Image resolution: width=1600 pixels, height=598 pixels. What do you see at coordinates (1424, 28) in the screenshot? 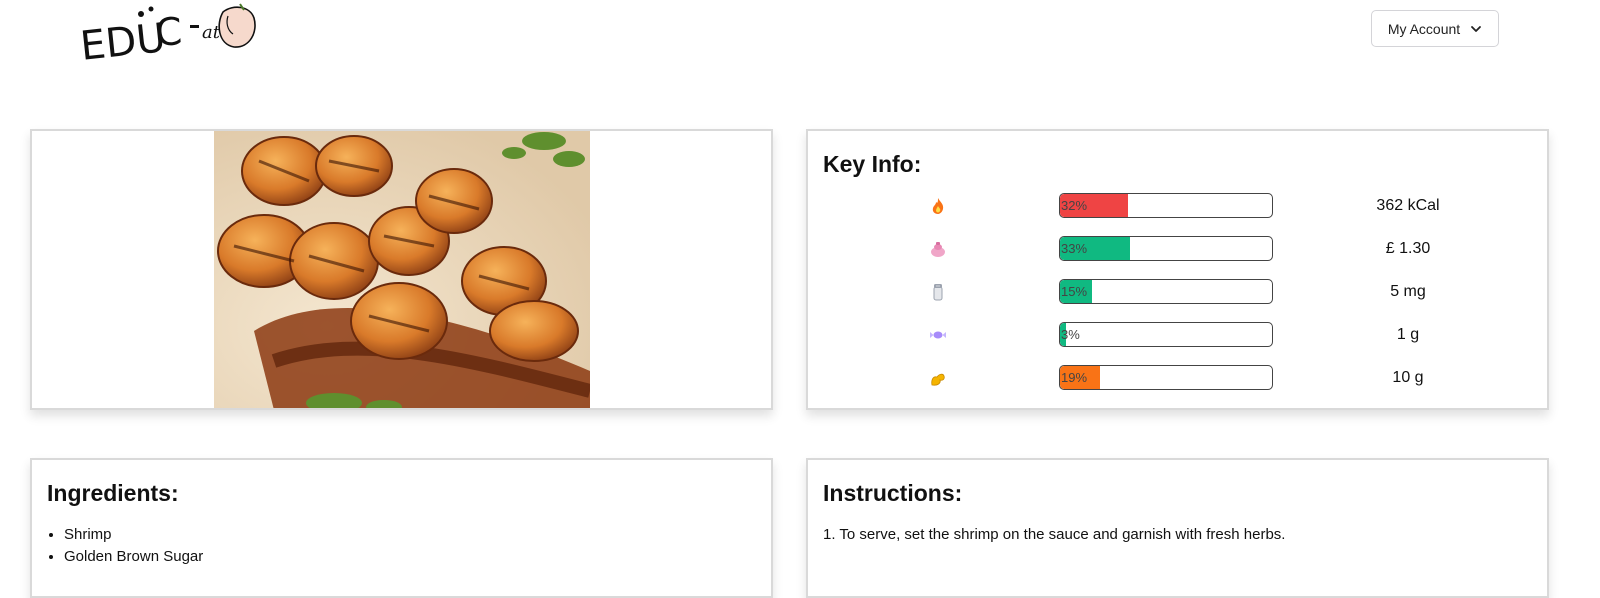
I see `my-account-label: My Account` at bounding box center [1424, 28].